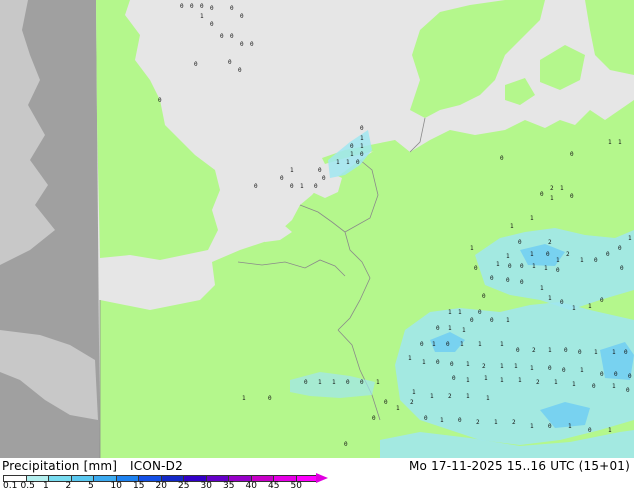 The height and width of the screenshot is (491, 634). Describe the element at coordinates (156, 466) in the screenshot. I see `model-name: ICON-D2` at that location.